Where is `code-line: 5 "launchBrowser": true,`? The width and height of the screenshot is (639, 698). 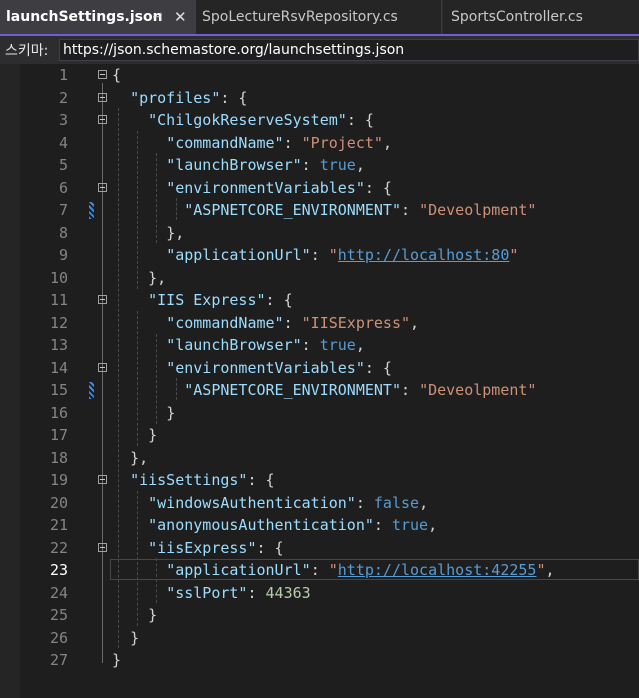
code-line: 5 "launchBrowser": true, is located at coordinates (319, 165).